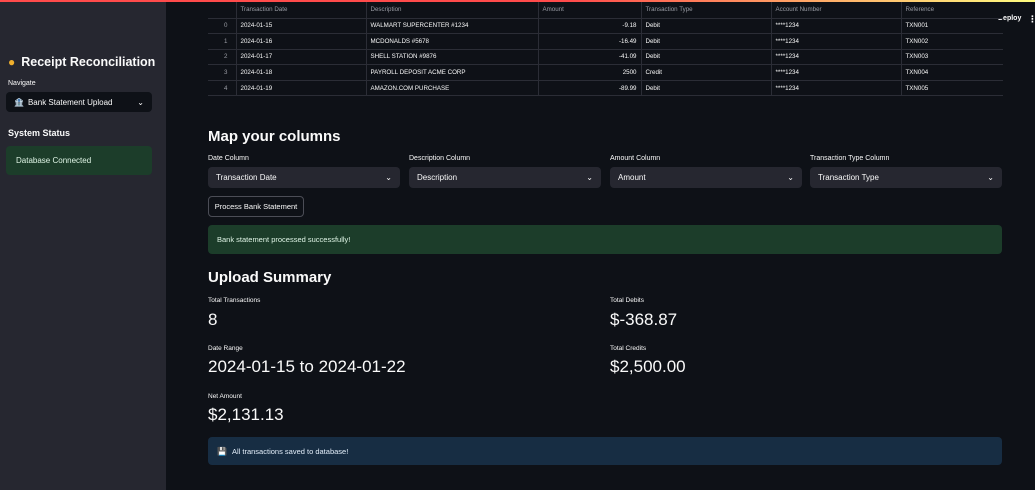 The height and width of the screenshot is (490, 1035). I want to click on floppy-disk-icon: 💾, so click(222, 451).